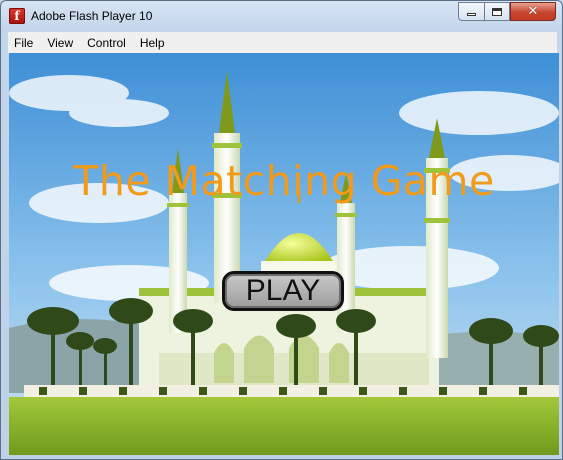  I want to click on maximize-button, so click(497, 11).